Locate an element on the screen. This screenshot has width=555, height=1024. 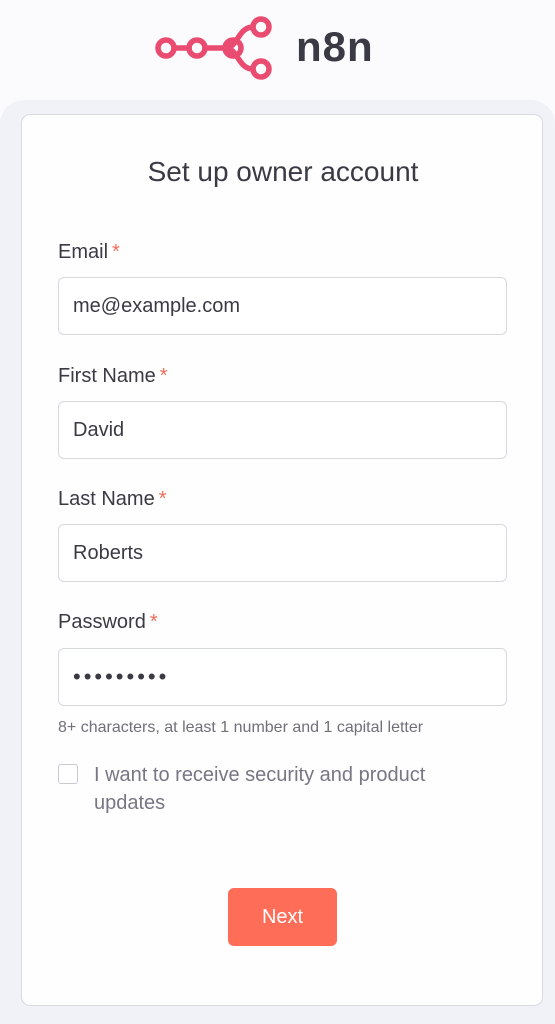
password-label: Password * is located at coordinates (108, 622).